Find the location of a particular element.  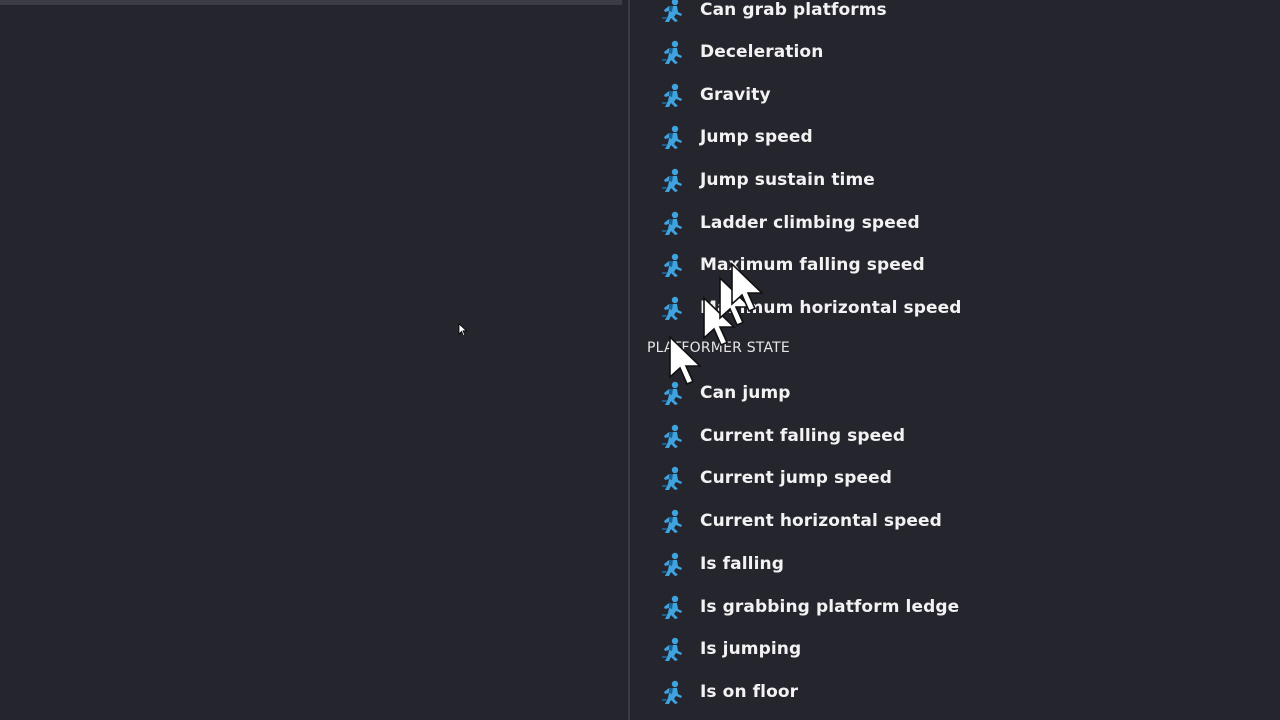

list-item-label: Maximum falling speed is located at coordinates (812, 265).